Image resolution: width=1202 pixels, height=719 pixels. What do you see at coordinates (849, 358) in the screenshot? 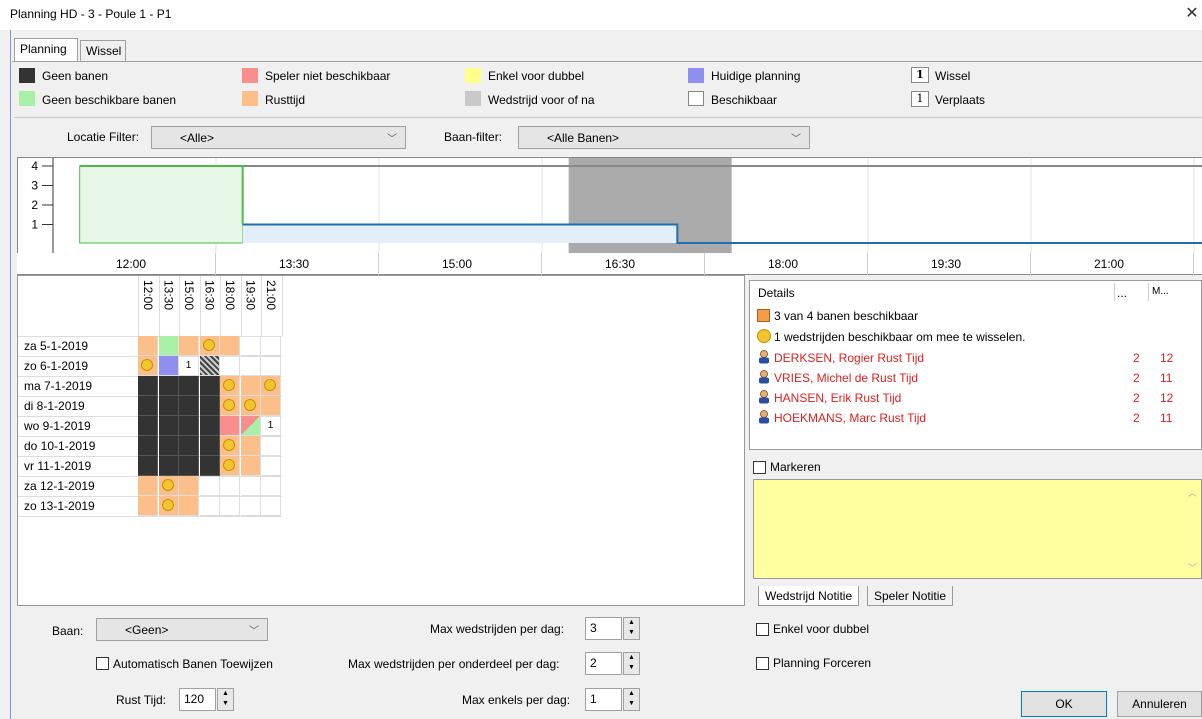
I see `player-name: DERKSEN, Rogier Rust Tijd` at bounding box center [849, 358].